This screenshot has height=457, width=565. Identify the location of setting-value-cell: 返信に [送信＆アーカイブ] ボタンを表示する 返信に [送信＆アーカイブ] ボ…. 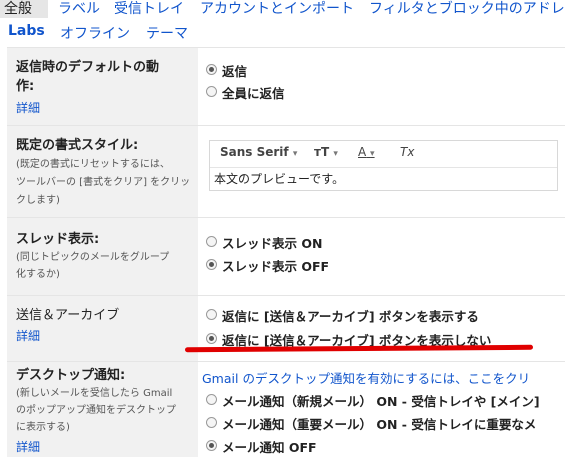
(381, 329).